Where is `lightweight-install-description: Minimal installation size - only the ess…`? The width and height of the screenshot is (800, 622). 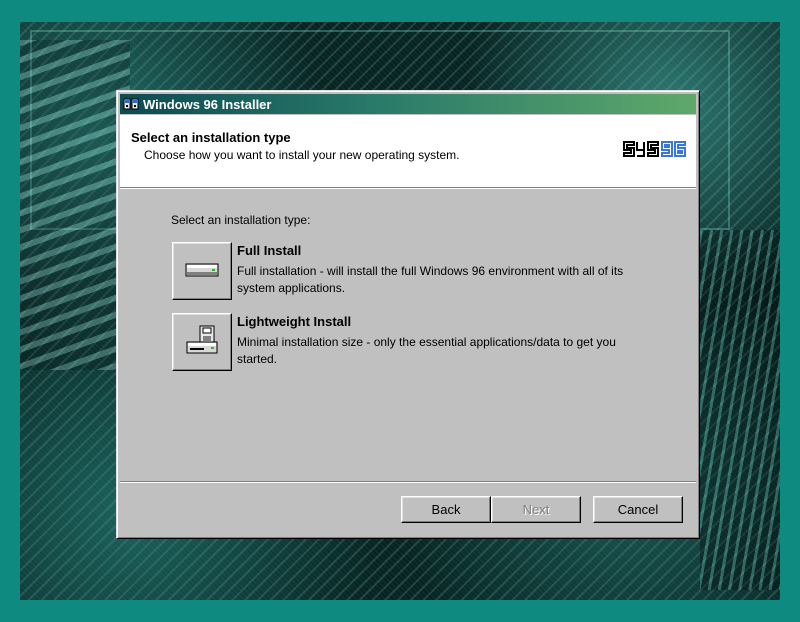
lightweight-install-description: Minimal installation size - only the ess… is located at coordinates (426, 350).